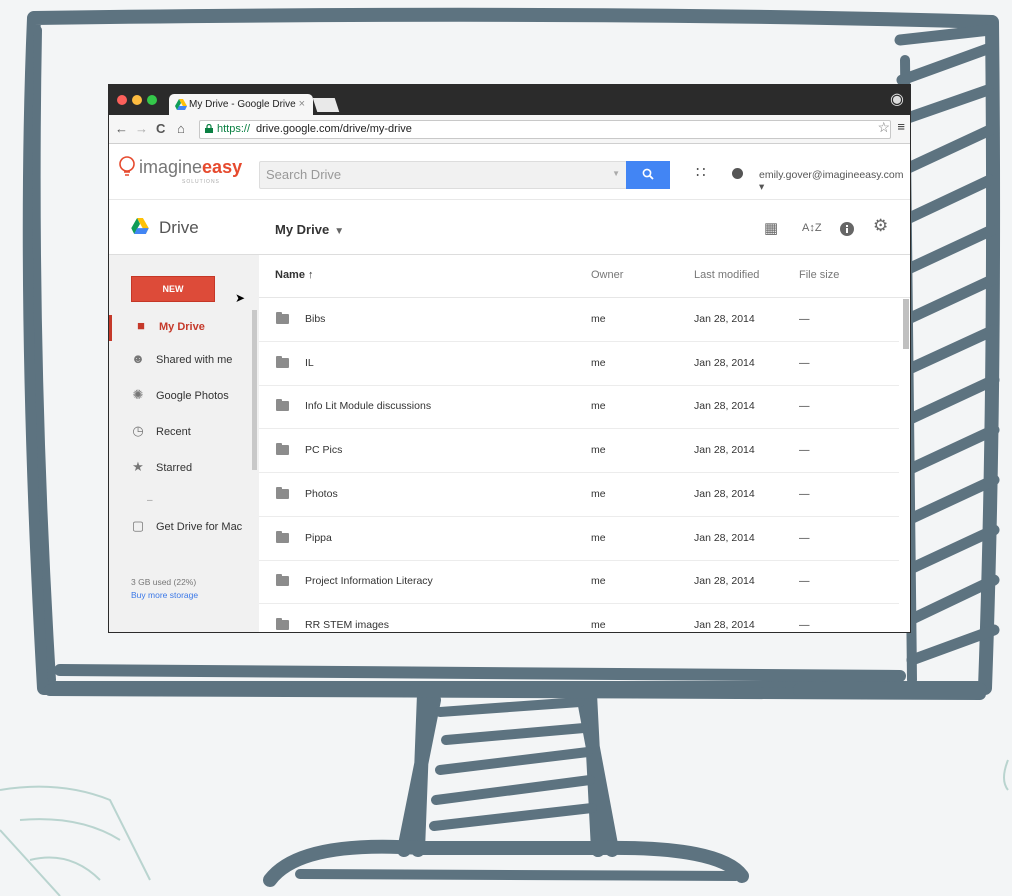 This screenshot has width=1012, height=896. What do you see at coordinates (443, 175) in the screenshot?
I see `search-input: Search Drive ▼` at bounding box center [443, 175].